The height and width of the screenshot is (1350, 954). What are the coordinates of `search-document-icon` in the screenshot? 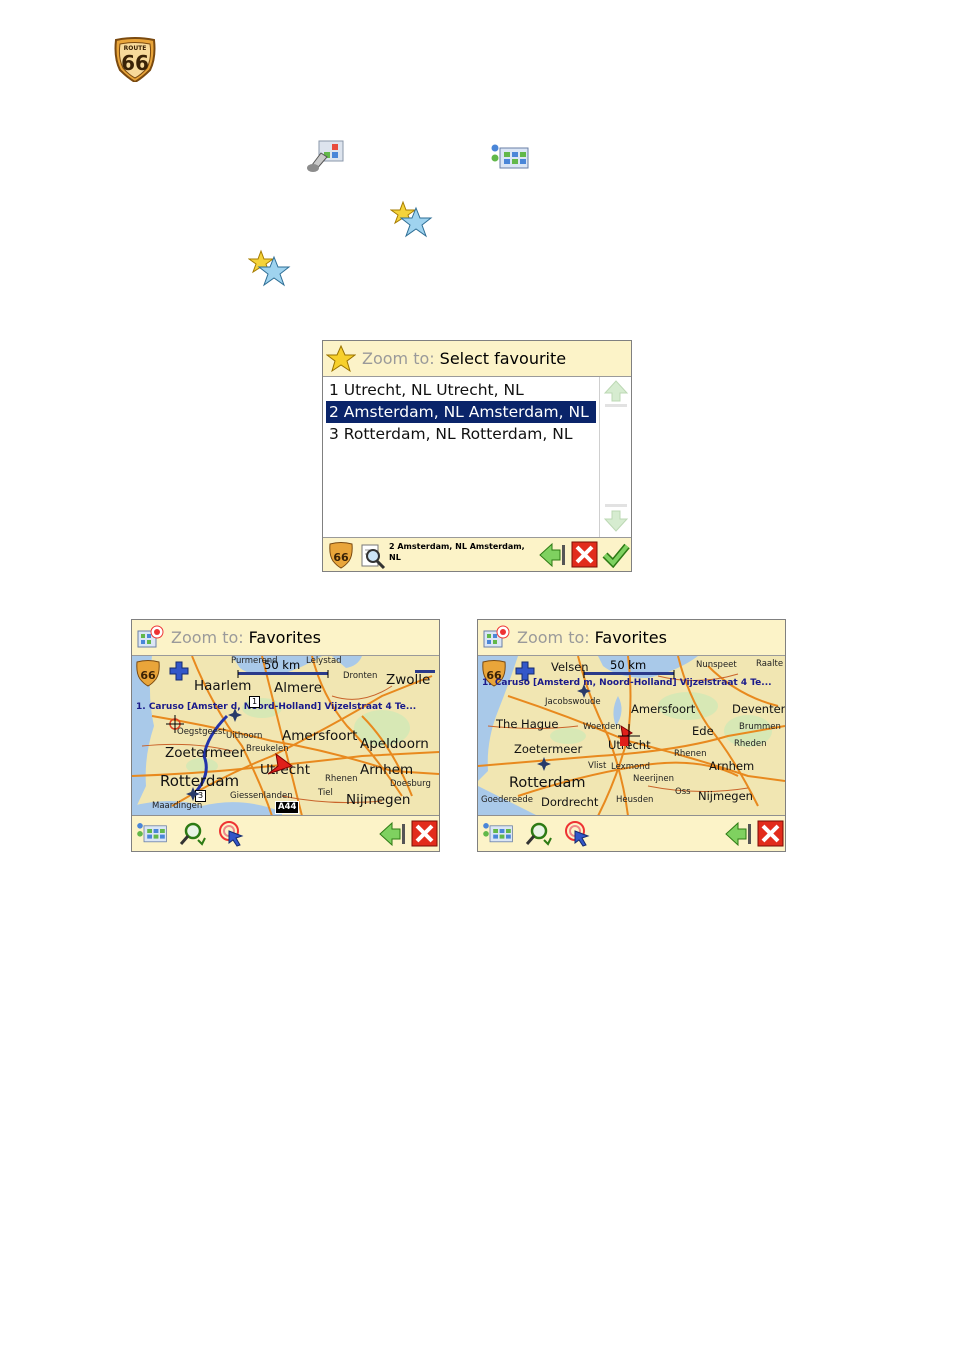 It's located at (373, 558).